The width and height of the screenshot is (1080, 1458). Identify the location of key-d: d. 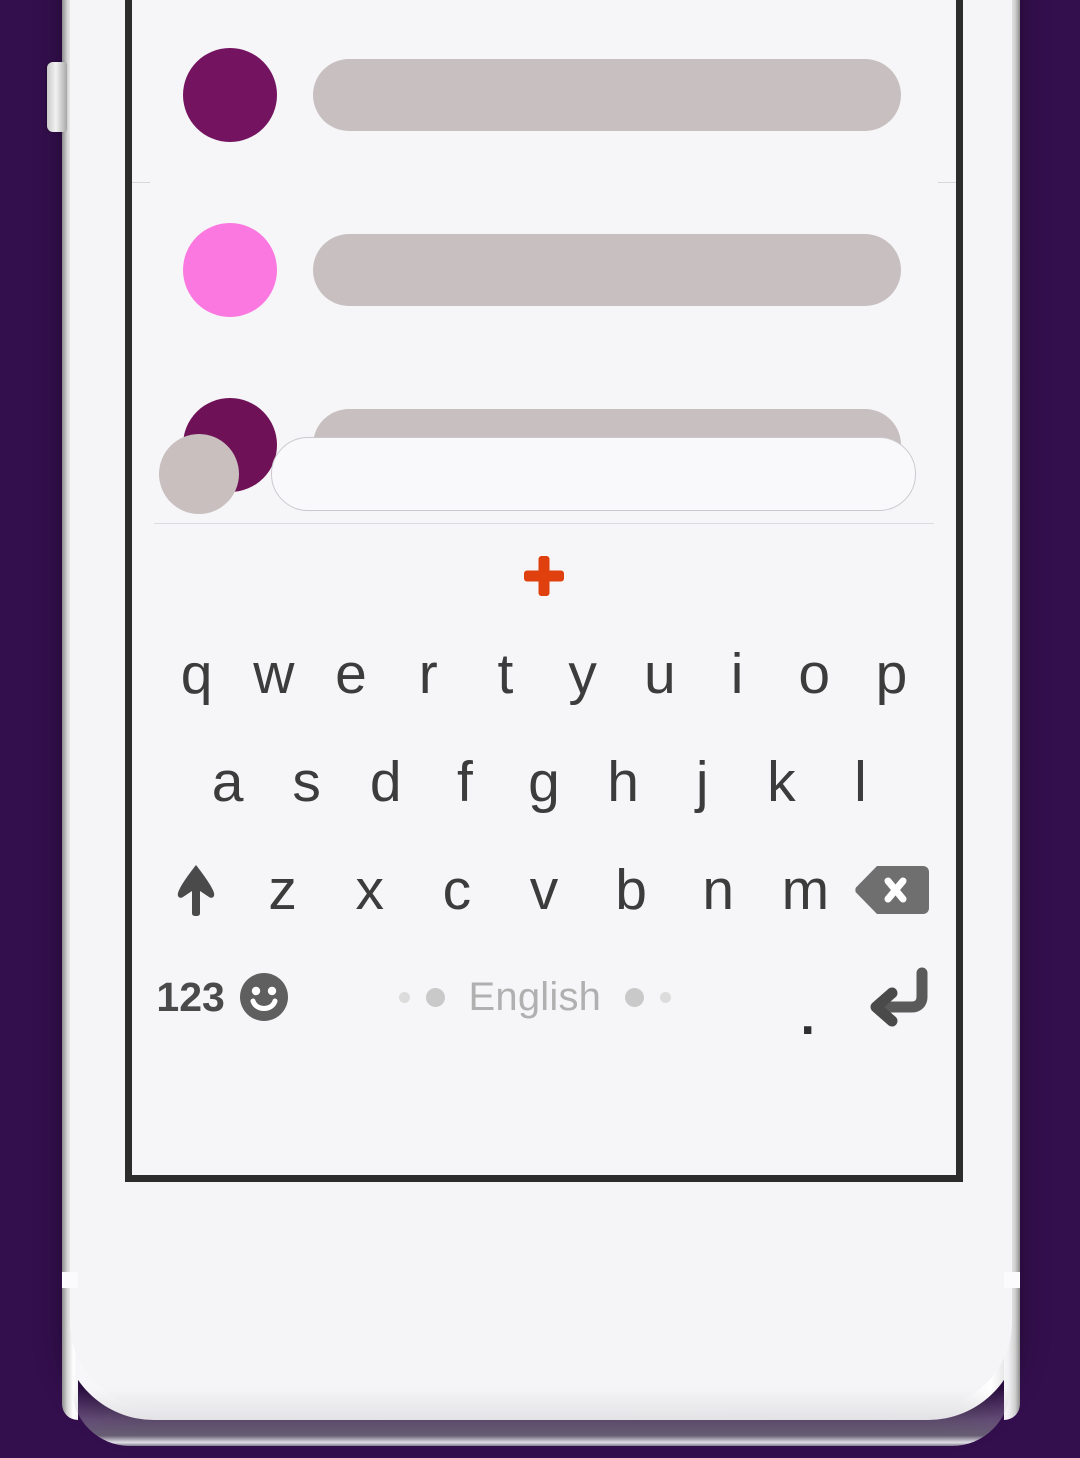
(385, 782).